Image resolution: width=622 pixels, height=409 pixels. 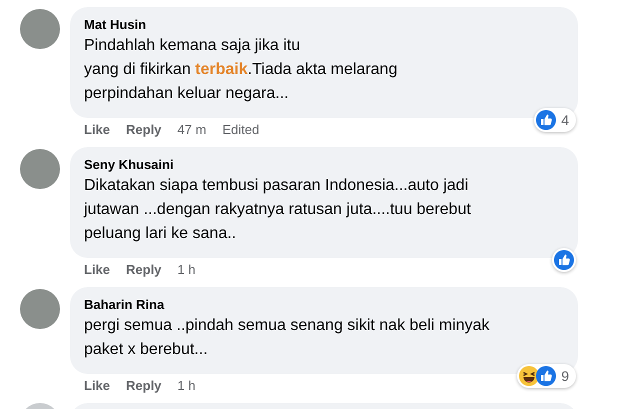 I want to click on author-name: Baharin Rina, so click(x=324, y=305).